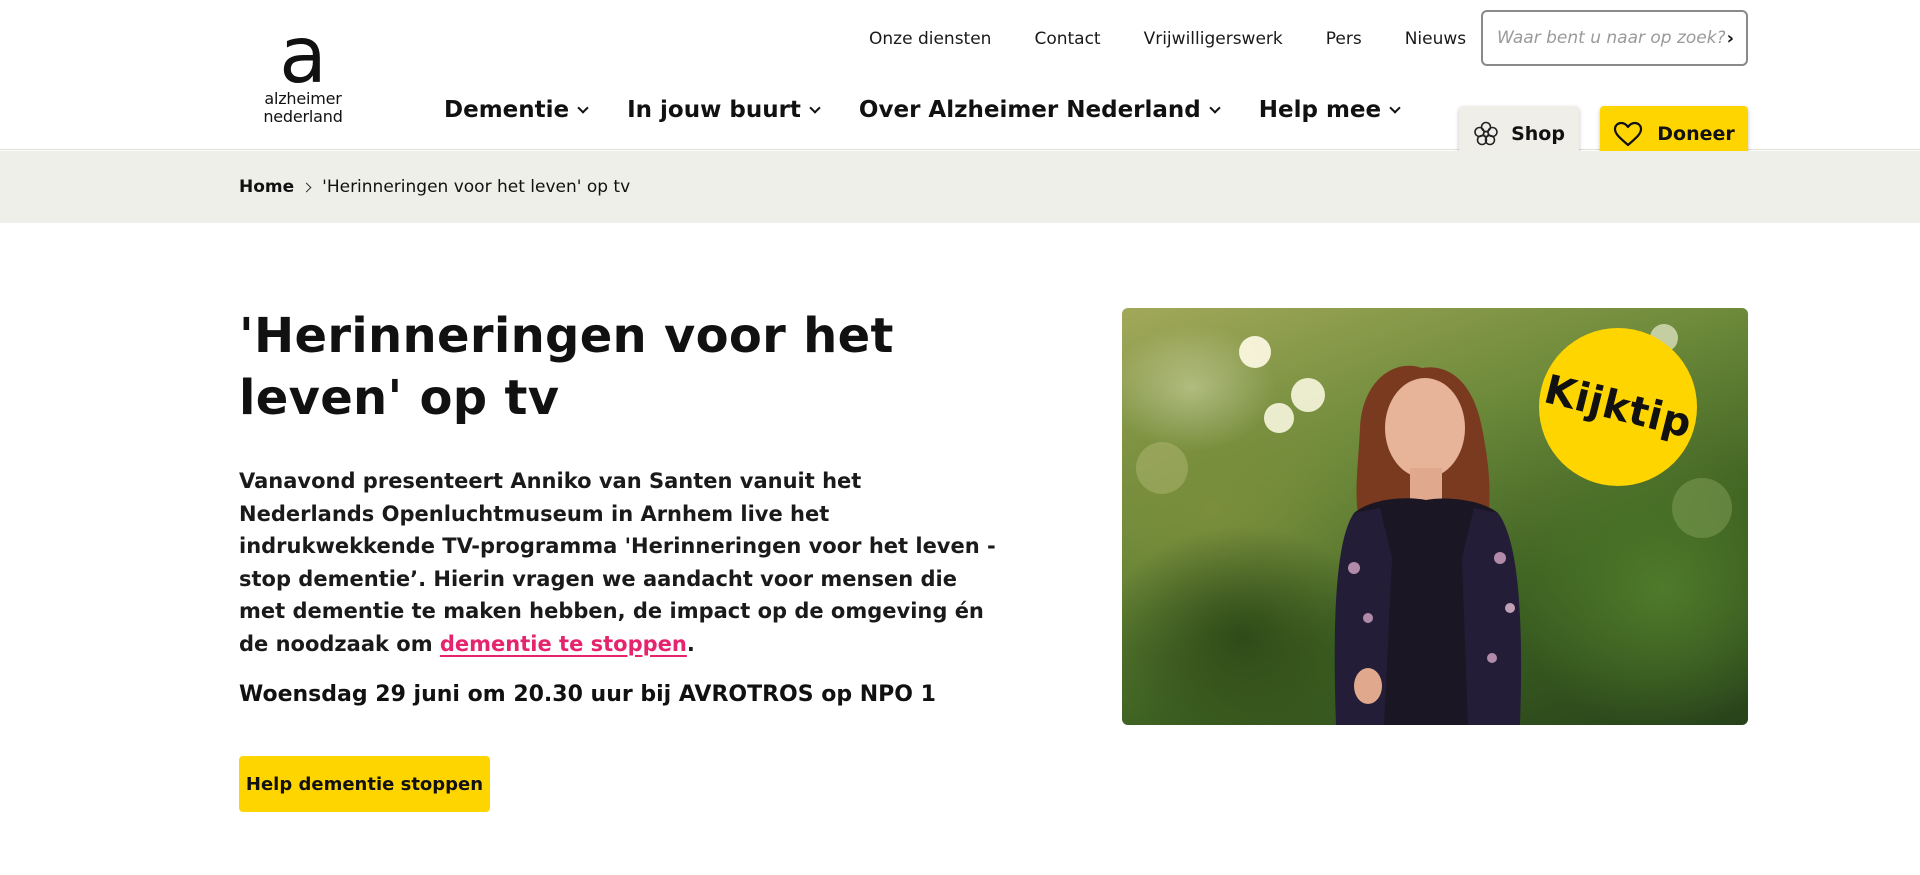  I want to click on help-dementie-stoppen-button: Help dementie stoppen, so click(364, 784).